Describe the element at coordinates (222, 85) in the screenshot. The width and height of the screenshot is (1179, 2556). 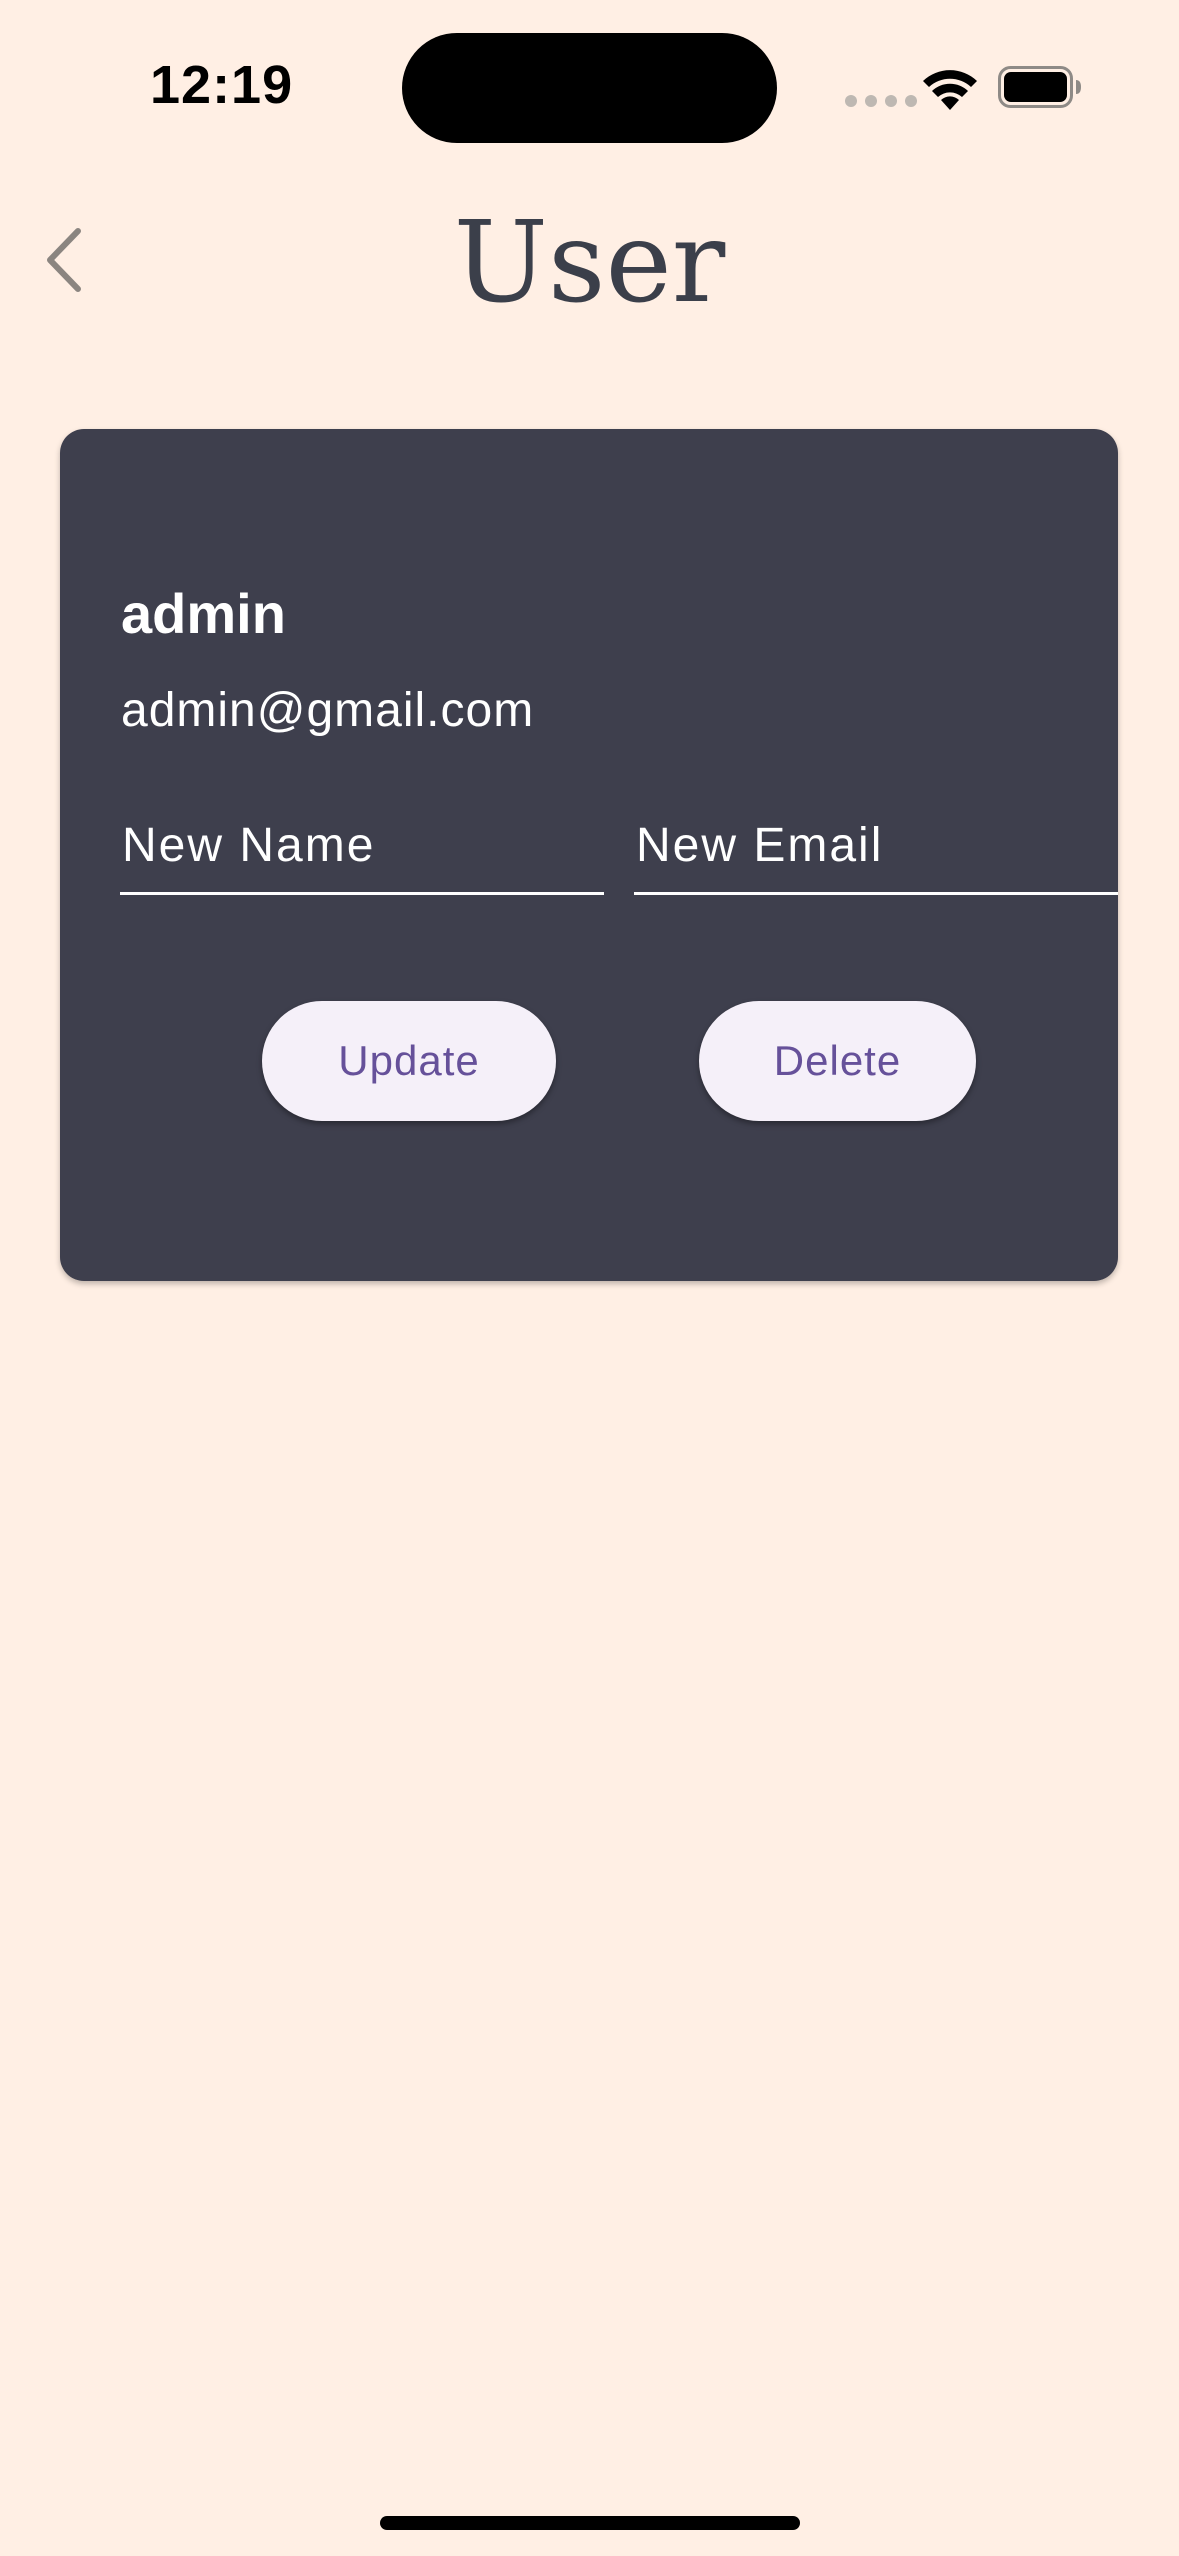
I see `status-time: 12:19` at that location.